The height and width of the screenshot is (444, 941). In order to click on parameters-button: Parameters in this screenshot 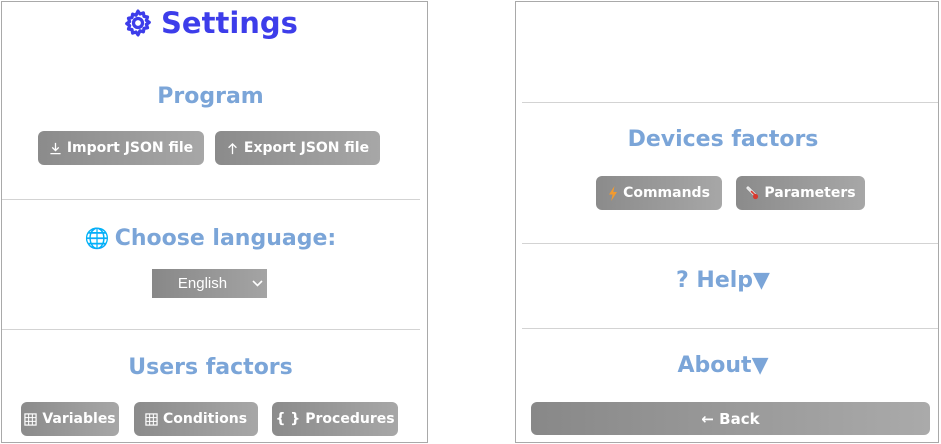, I will do `click(800, 193)`.